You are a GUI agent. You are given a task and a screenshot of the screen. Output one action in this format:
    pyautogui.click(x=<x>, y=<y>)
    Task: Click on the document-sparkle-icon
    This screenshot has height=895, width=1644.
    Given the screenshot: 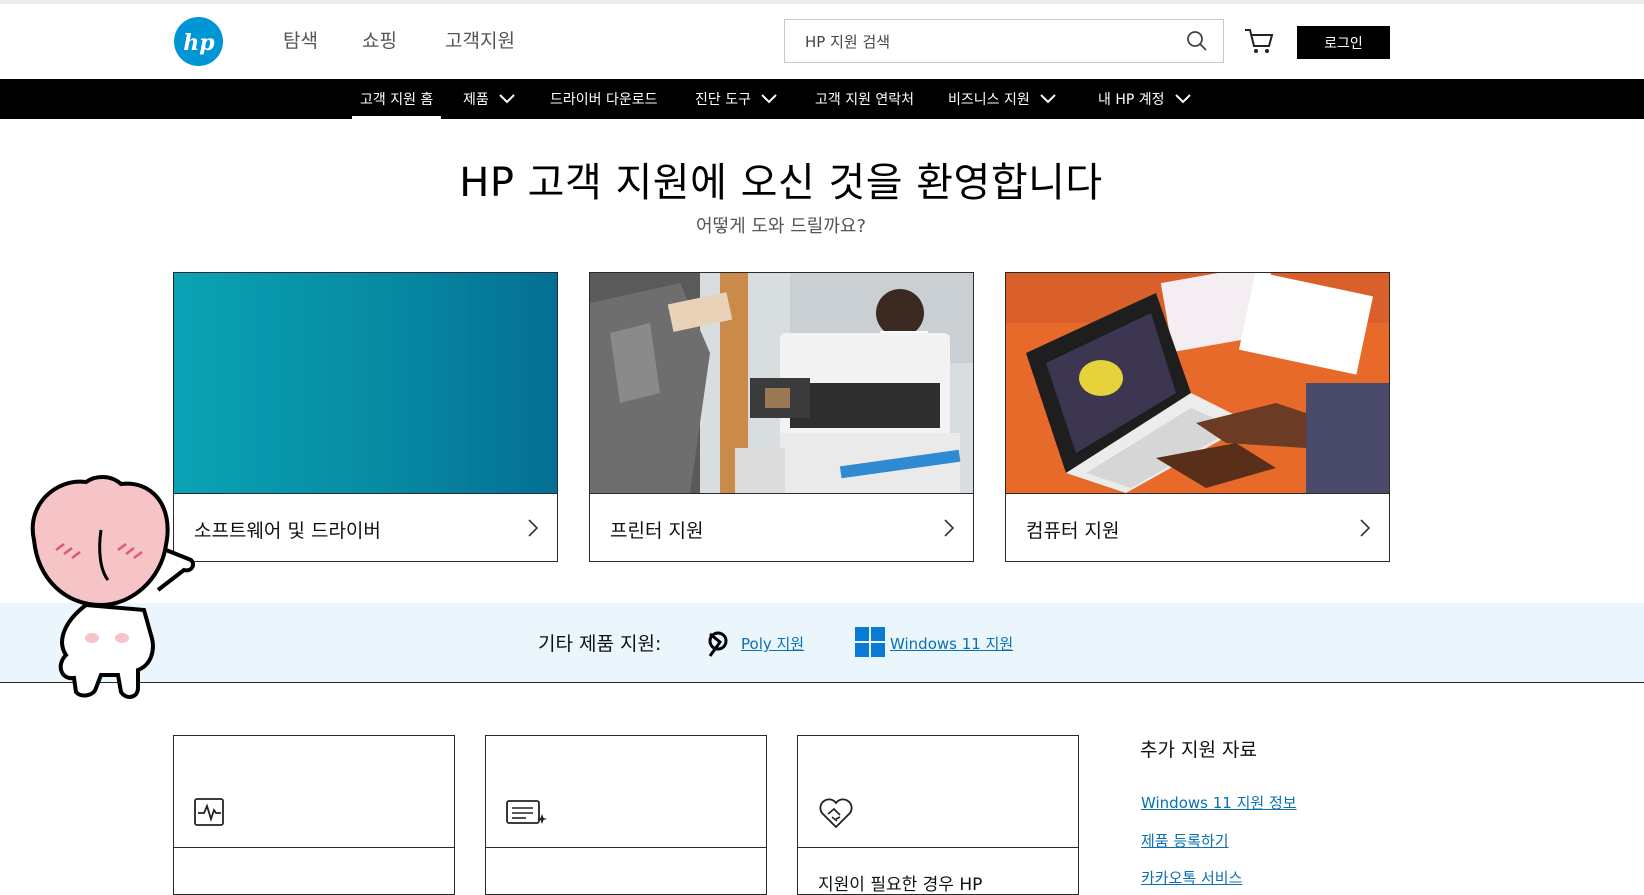 What is the action you would take?
    pyautogui.click(x=527, y=815)
    